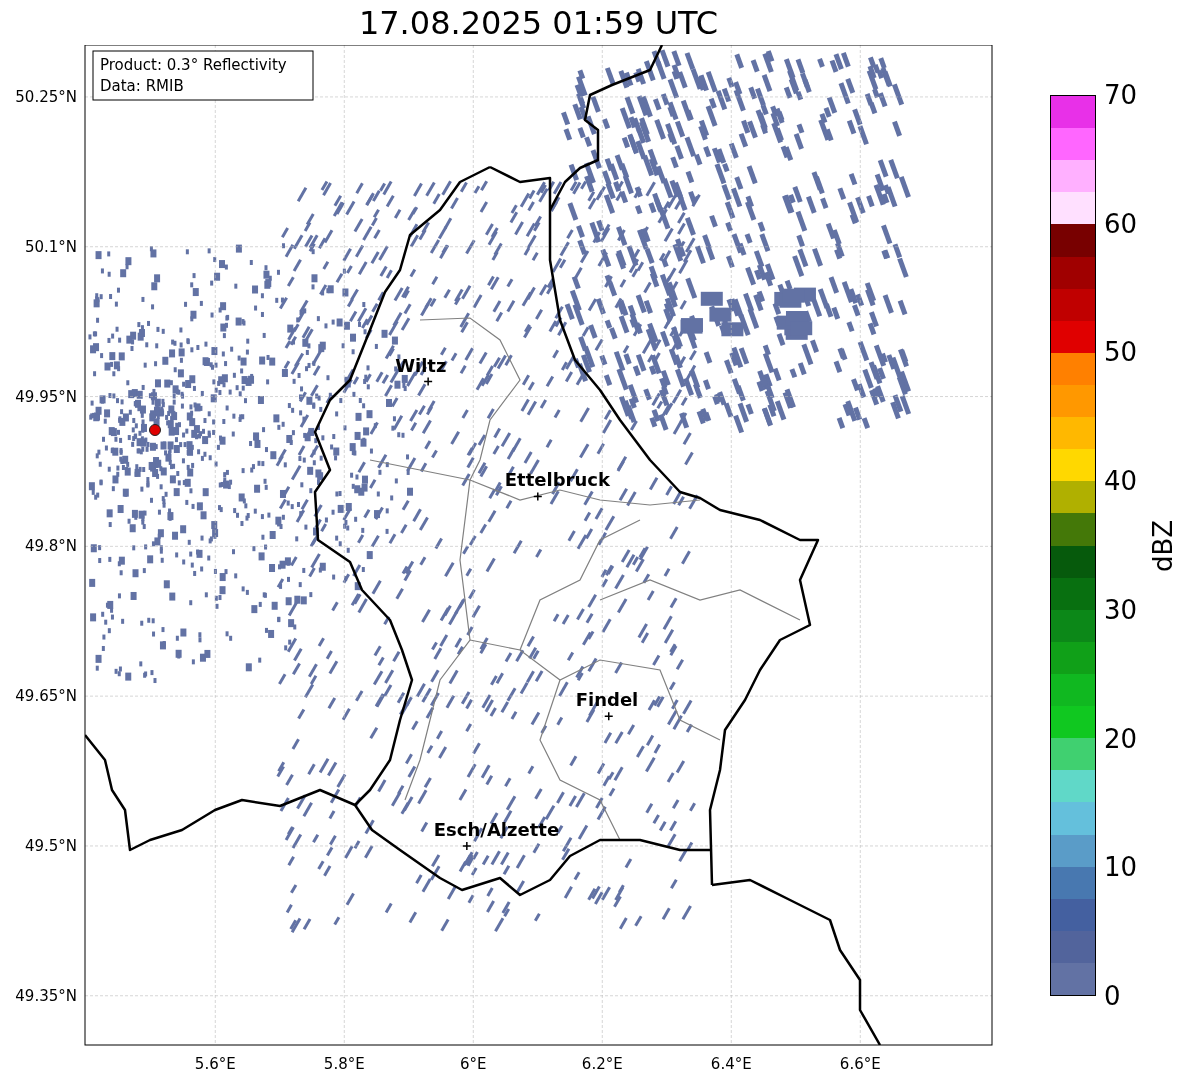  Describe the element at coordinates (46, 995) in the screenshot. I see `latitude-label: 49.35°N` at that location.